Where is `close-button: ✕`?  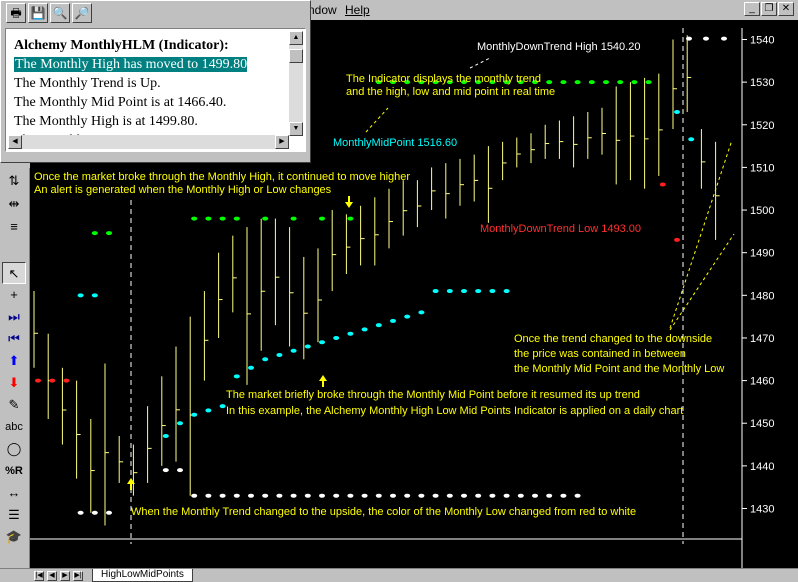
close-button: ✕ is located at coordinates (786, 9).